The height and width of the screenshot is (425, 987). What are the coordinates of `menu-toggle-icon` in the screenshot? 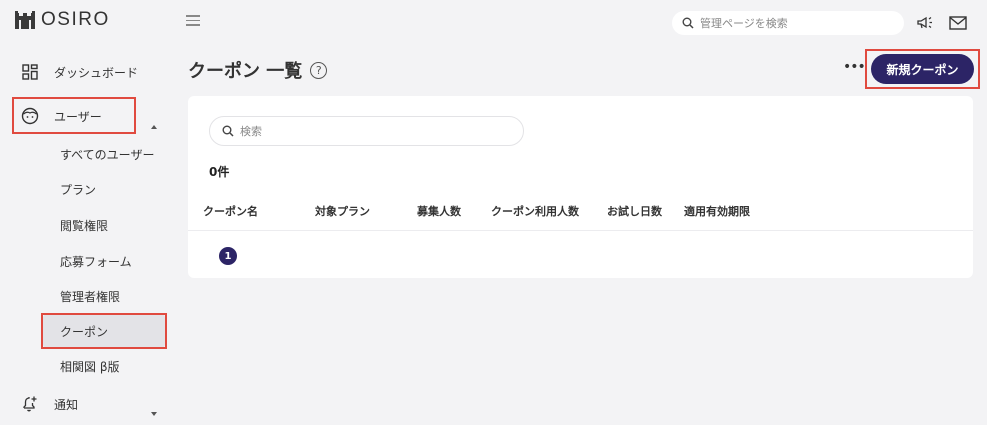 It's located at (193, 20).